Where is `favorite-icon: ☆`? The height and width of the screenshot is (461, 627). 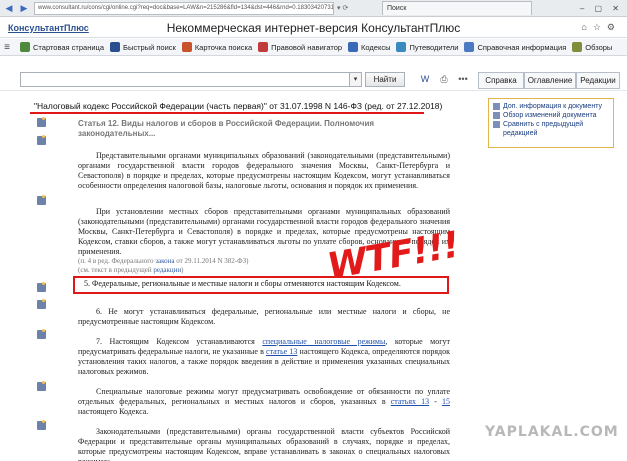 favorite-icon: ☆ is located at coordinates (600, 27).